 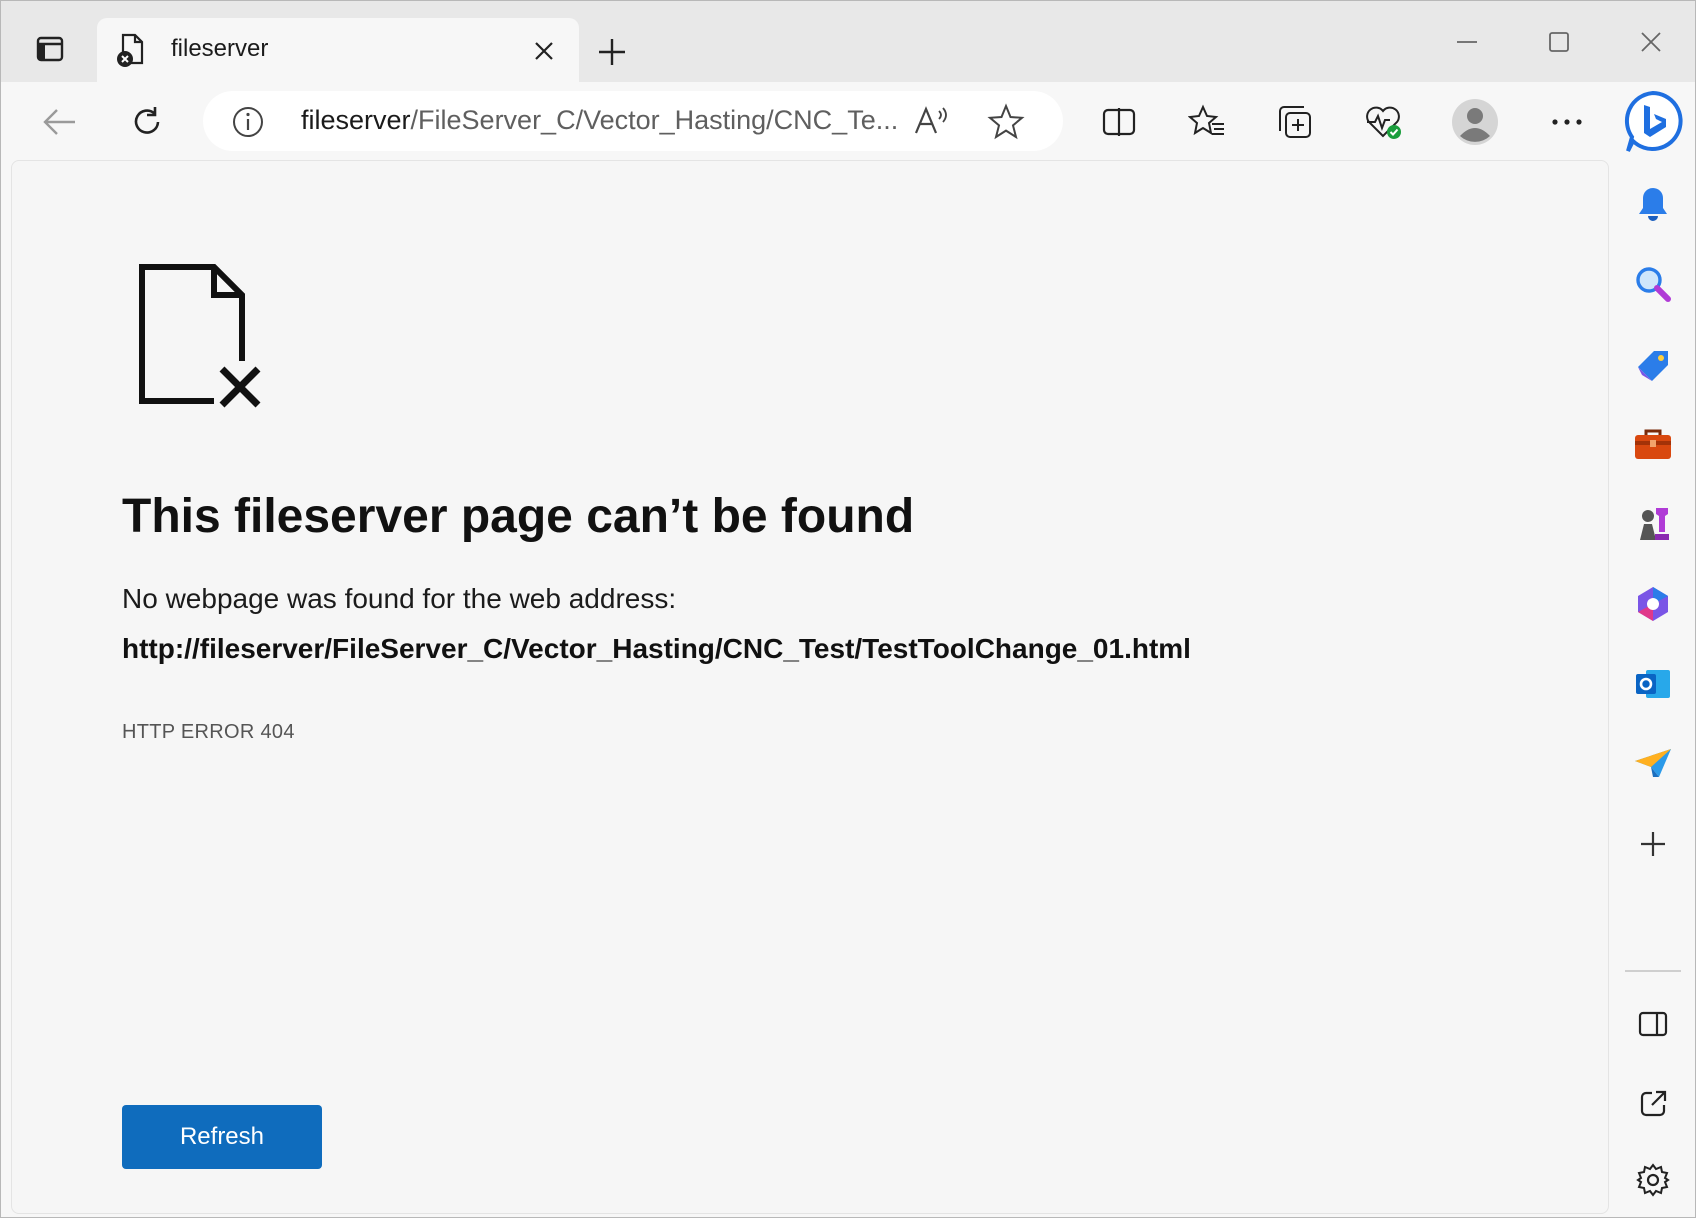 I want to click on read-aloud-button, so click(x=933, y=121).